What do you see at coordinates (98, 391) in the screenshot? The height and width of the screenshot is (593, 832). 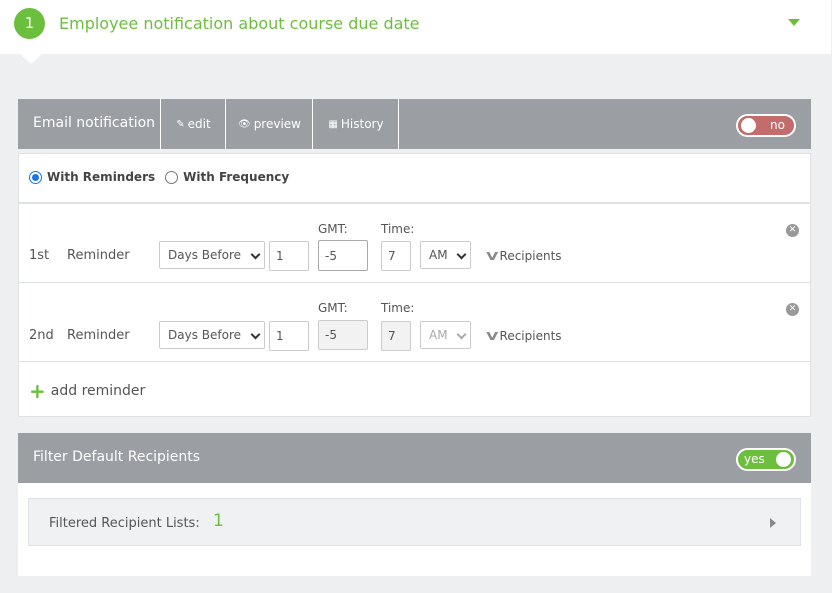 I see `add-reminder-label: add reminder` at bounding box center [98, 391].